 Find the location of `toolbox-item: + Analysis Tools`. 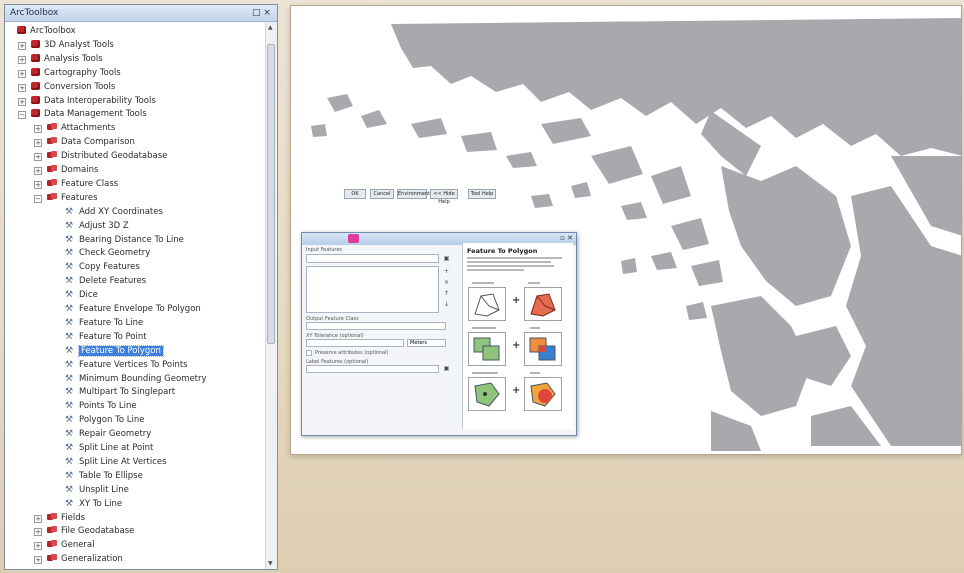

toolbox-item: + Analysis Tools is located at coordinates (60, 59).